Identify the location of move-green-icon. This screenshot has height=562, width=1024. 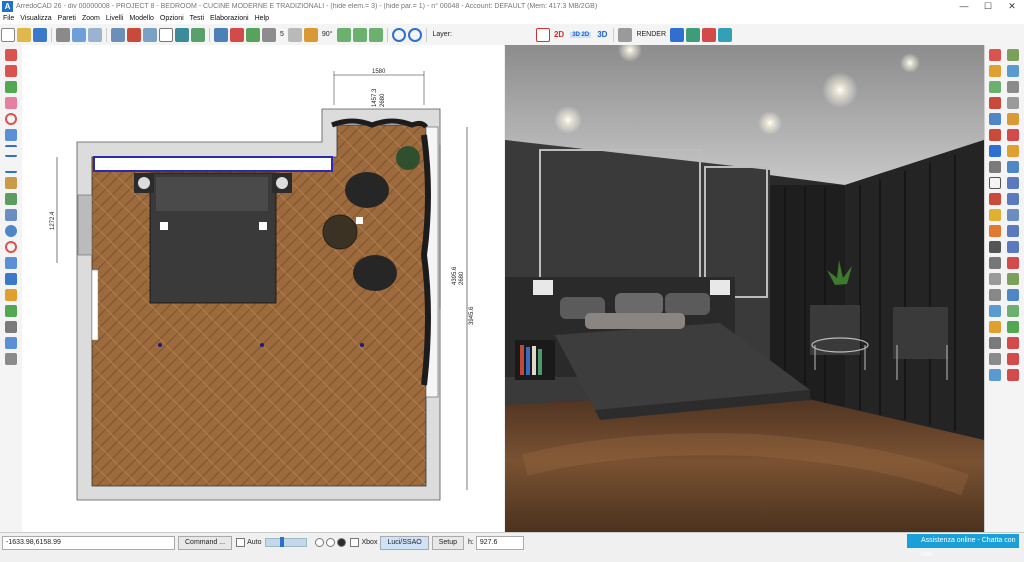
(359, 34).